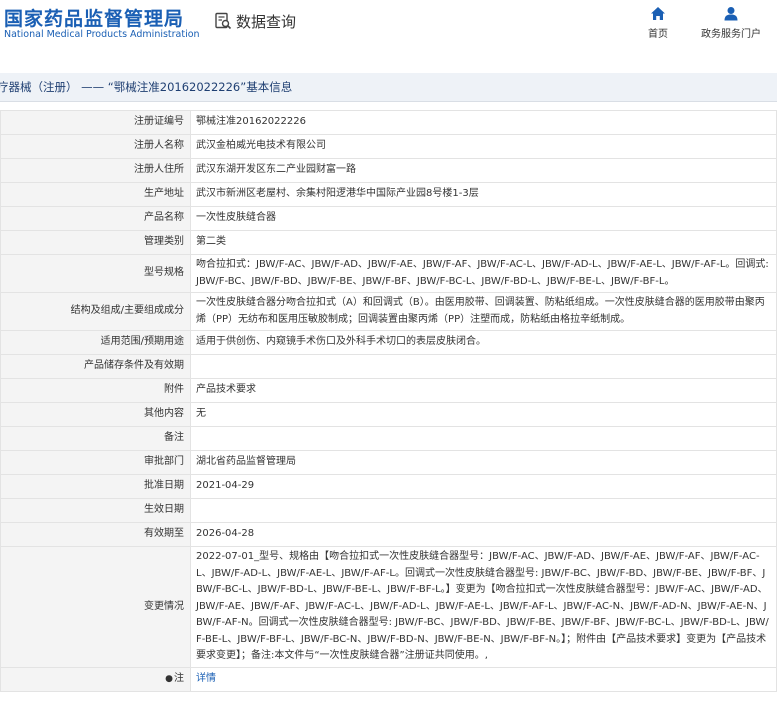 The image size is (777, 702). What do you see at coordinates (95, 414) in the screenshot?
I see `row-label: 其他内容` at bounding box center [95, 414].